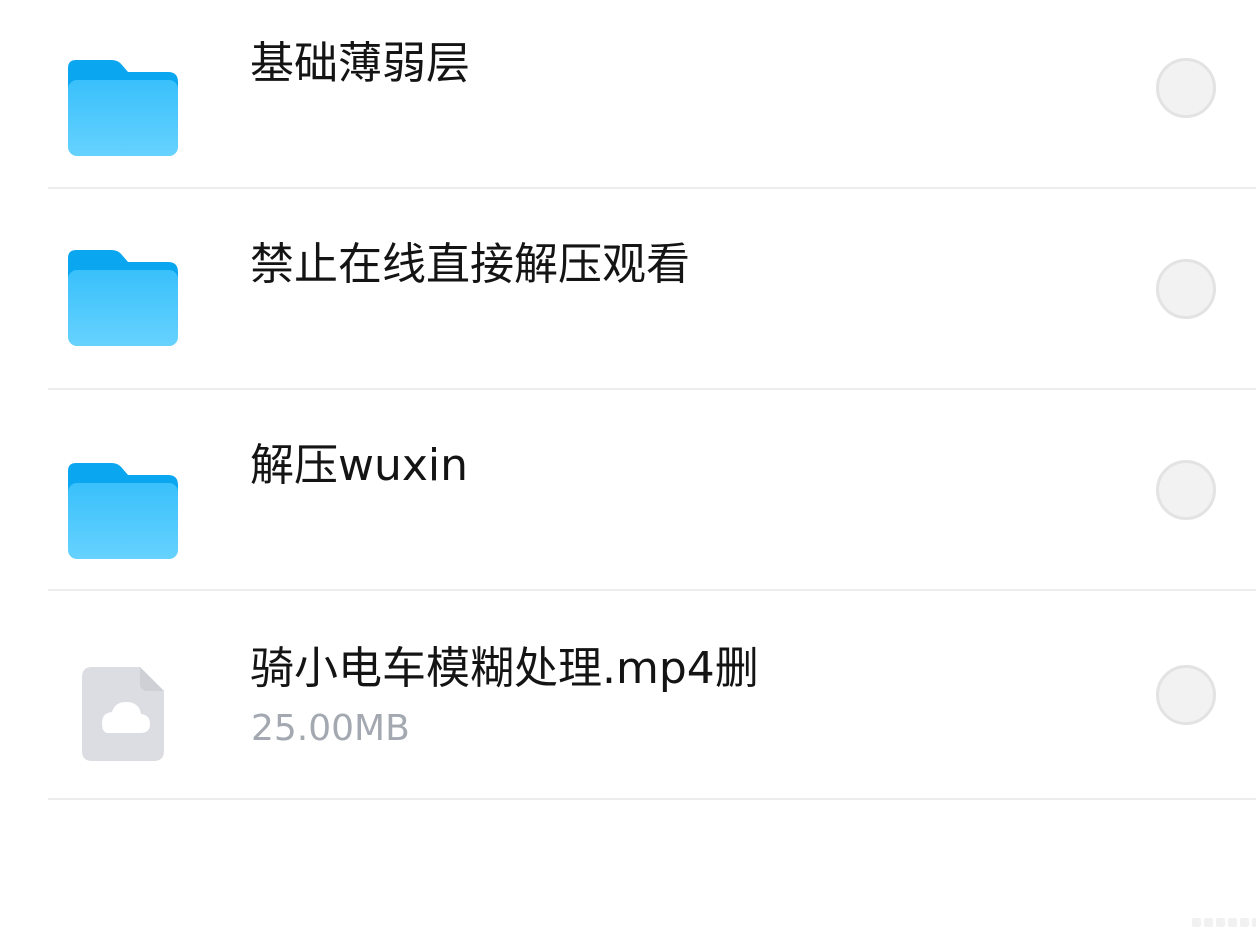  Describe the element at coordinates (470, 264) in the screenshot. I see `file-name: 禁止在线直接解压观看` at that location.